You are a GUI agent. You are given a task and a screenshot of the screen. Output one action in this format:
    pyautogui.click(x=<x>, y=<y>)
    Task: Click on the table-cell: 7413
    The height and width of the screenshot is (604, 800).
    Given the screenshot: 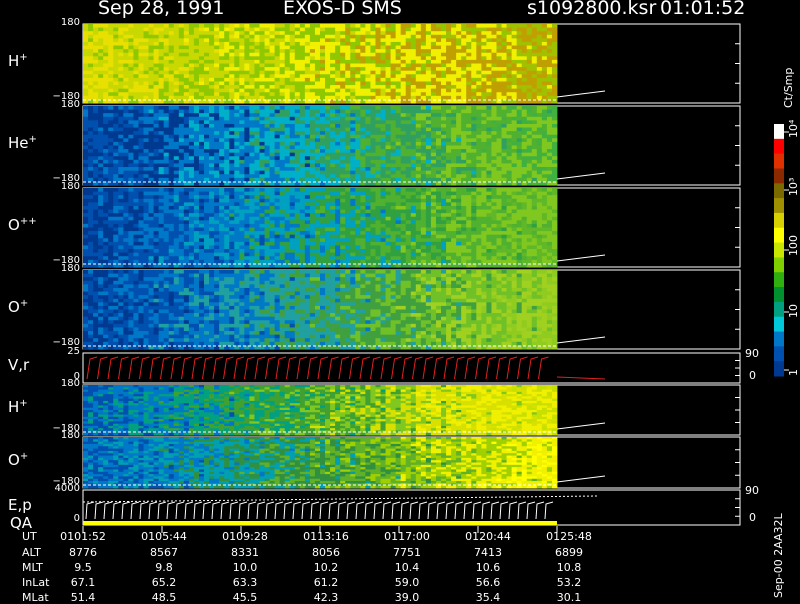 What is the action you would take?
    pyautogui.click(x=488, y=552)
    